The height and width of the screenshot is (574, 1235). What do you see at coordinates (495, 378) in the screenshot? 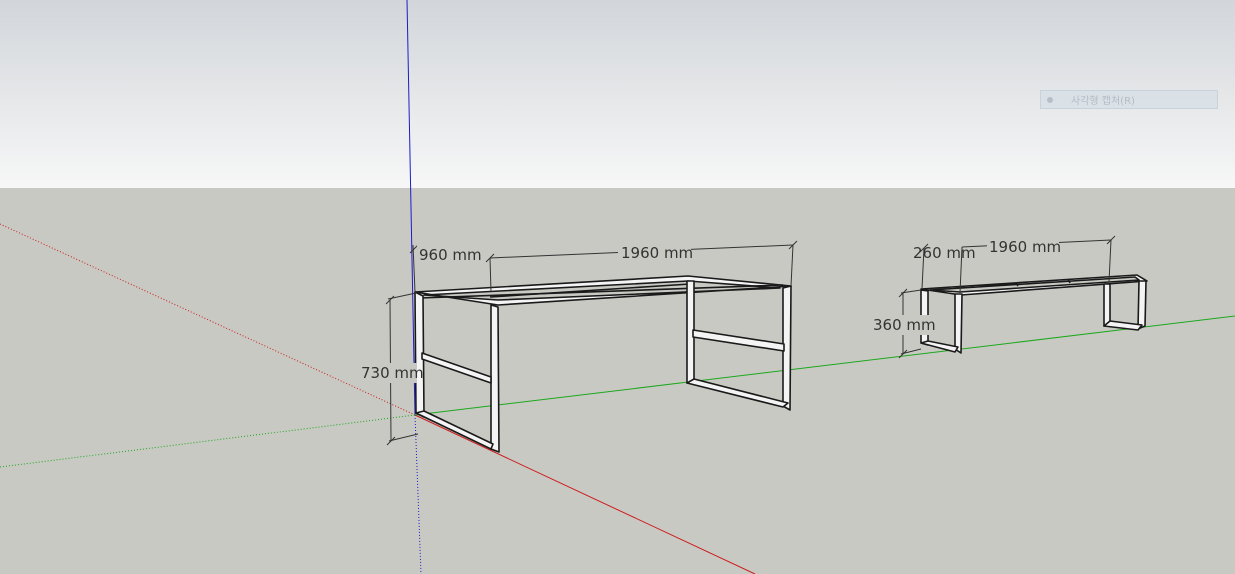
I see `table-left-leg-front` at bounding box center [495, 378].